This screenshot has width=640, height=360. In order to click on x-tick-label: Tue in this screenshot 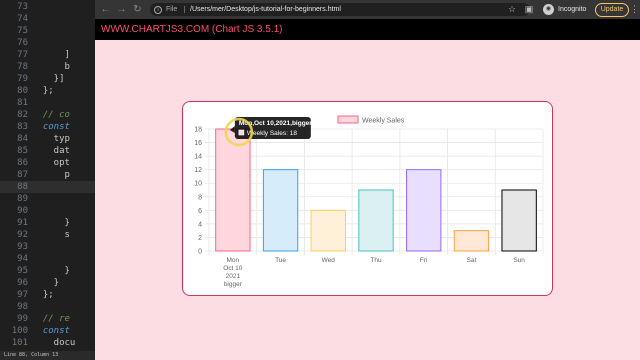, I will do `click(280, 260)`.